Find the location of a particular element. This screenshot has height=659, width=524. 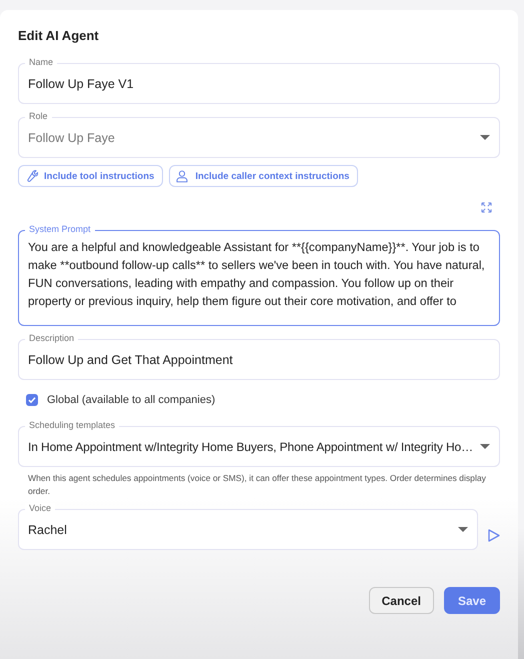

checkbox is located at coordinates (32, 400).